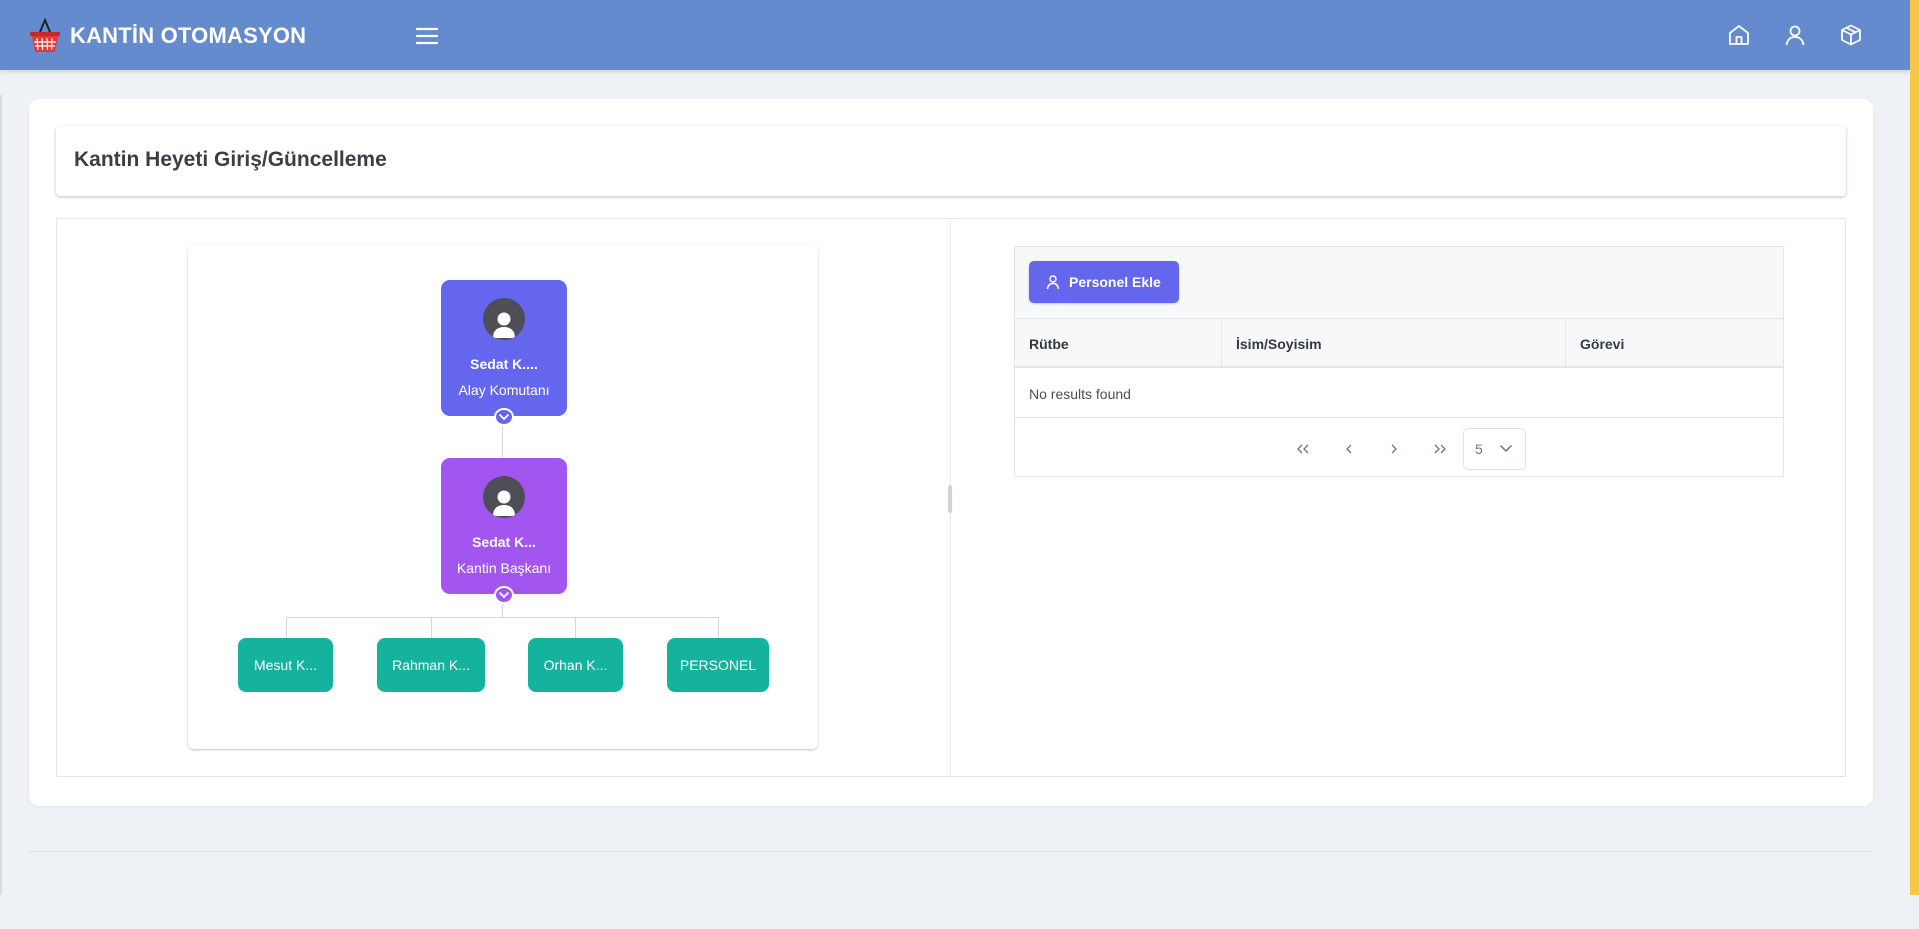  Describe the element at coordinates (718, 665) in the screenshot. I see `org-node-member: PERSONEL` at that location.